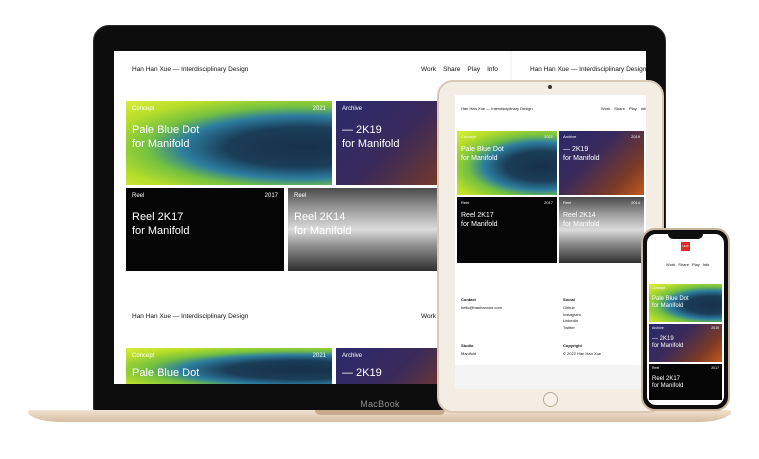  I want to click on ipad-nav: Work Share Play Info, so click(621, 108).